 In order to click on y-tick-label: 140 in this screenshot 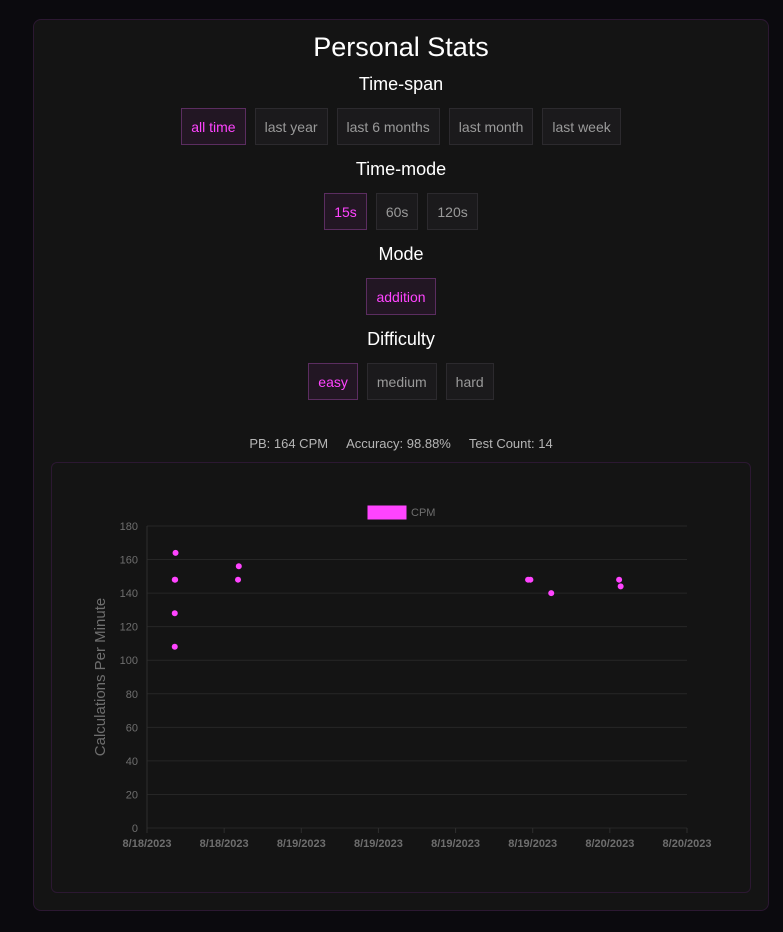, I will do `click(129, 594)`.